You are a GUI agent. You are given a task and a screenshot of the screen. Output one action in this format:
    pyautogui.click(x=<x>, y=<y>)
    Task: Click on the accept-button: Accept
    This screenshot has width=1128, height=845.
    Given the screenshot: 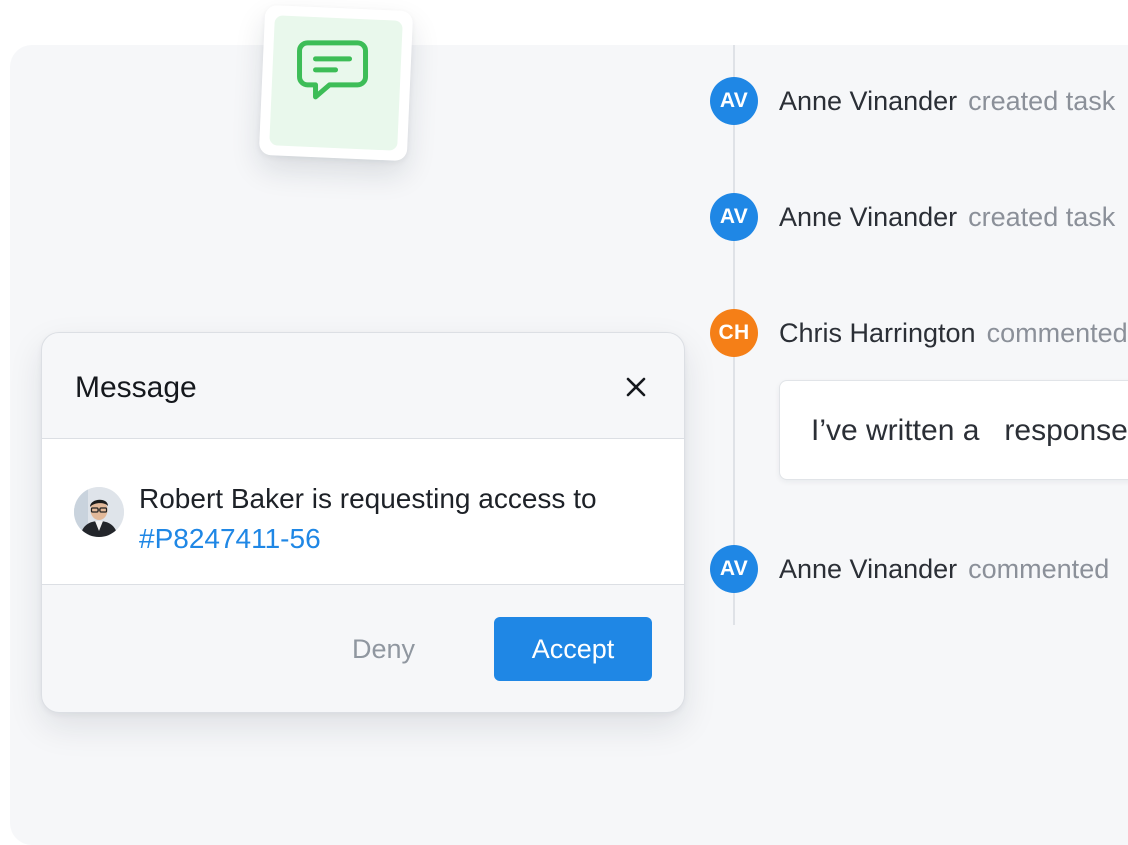 What is the action you would take?
    pyautogui.click(x=573, y=649)
    